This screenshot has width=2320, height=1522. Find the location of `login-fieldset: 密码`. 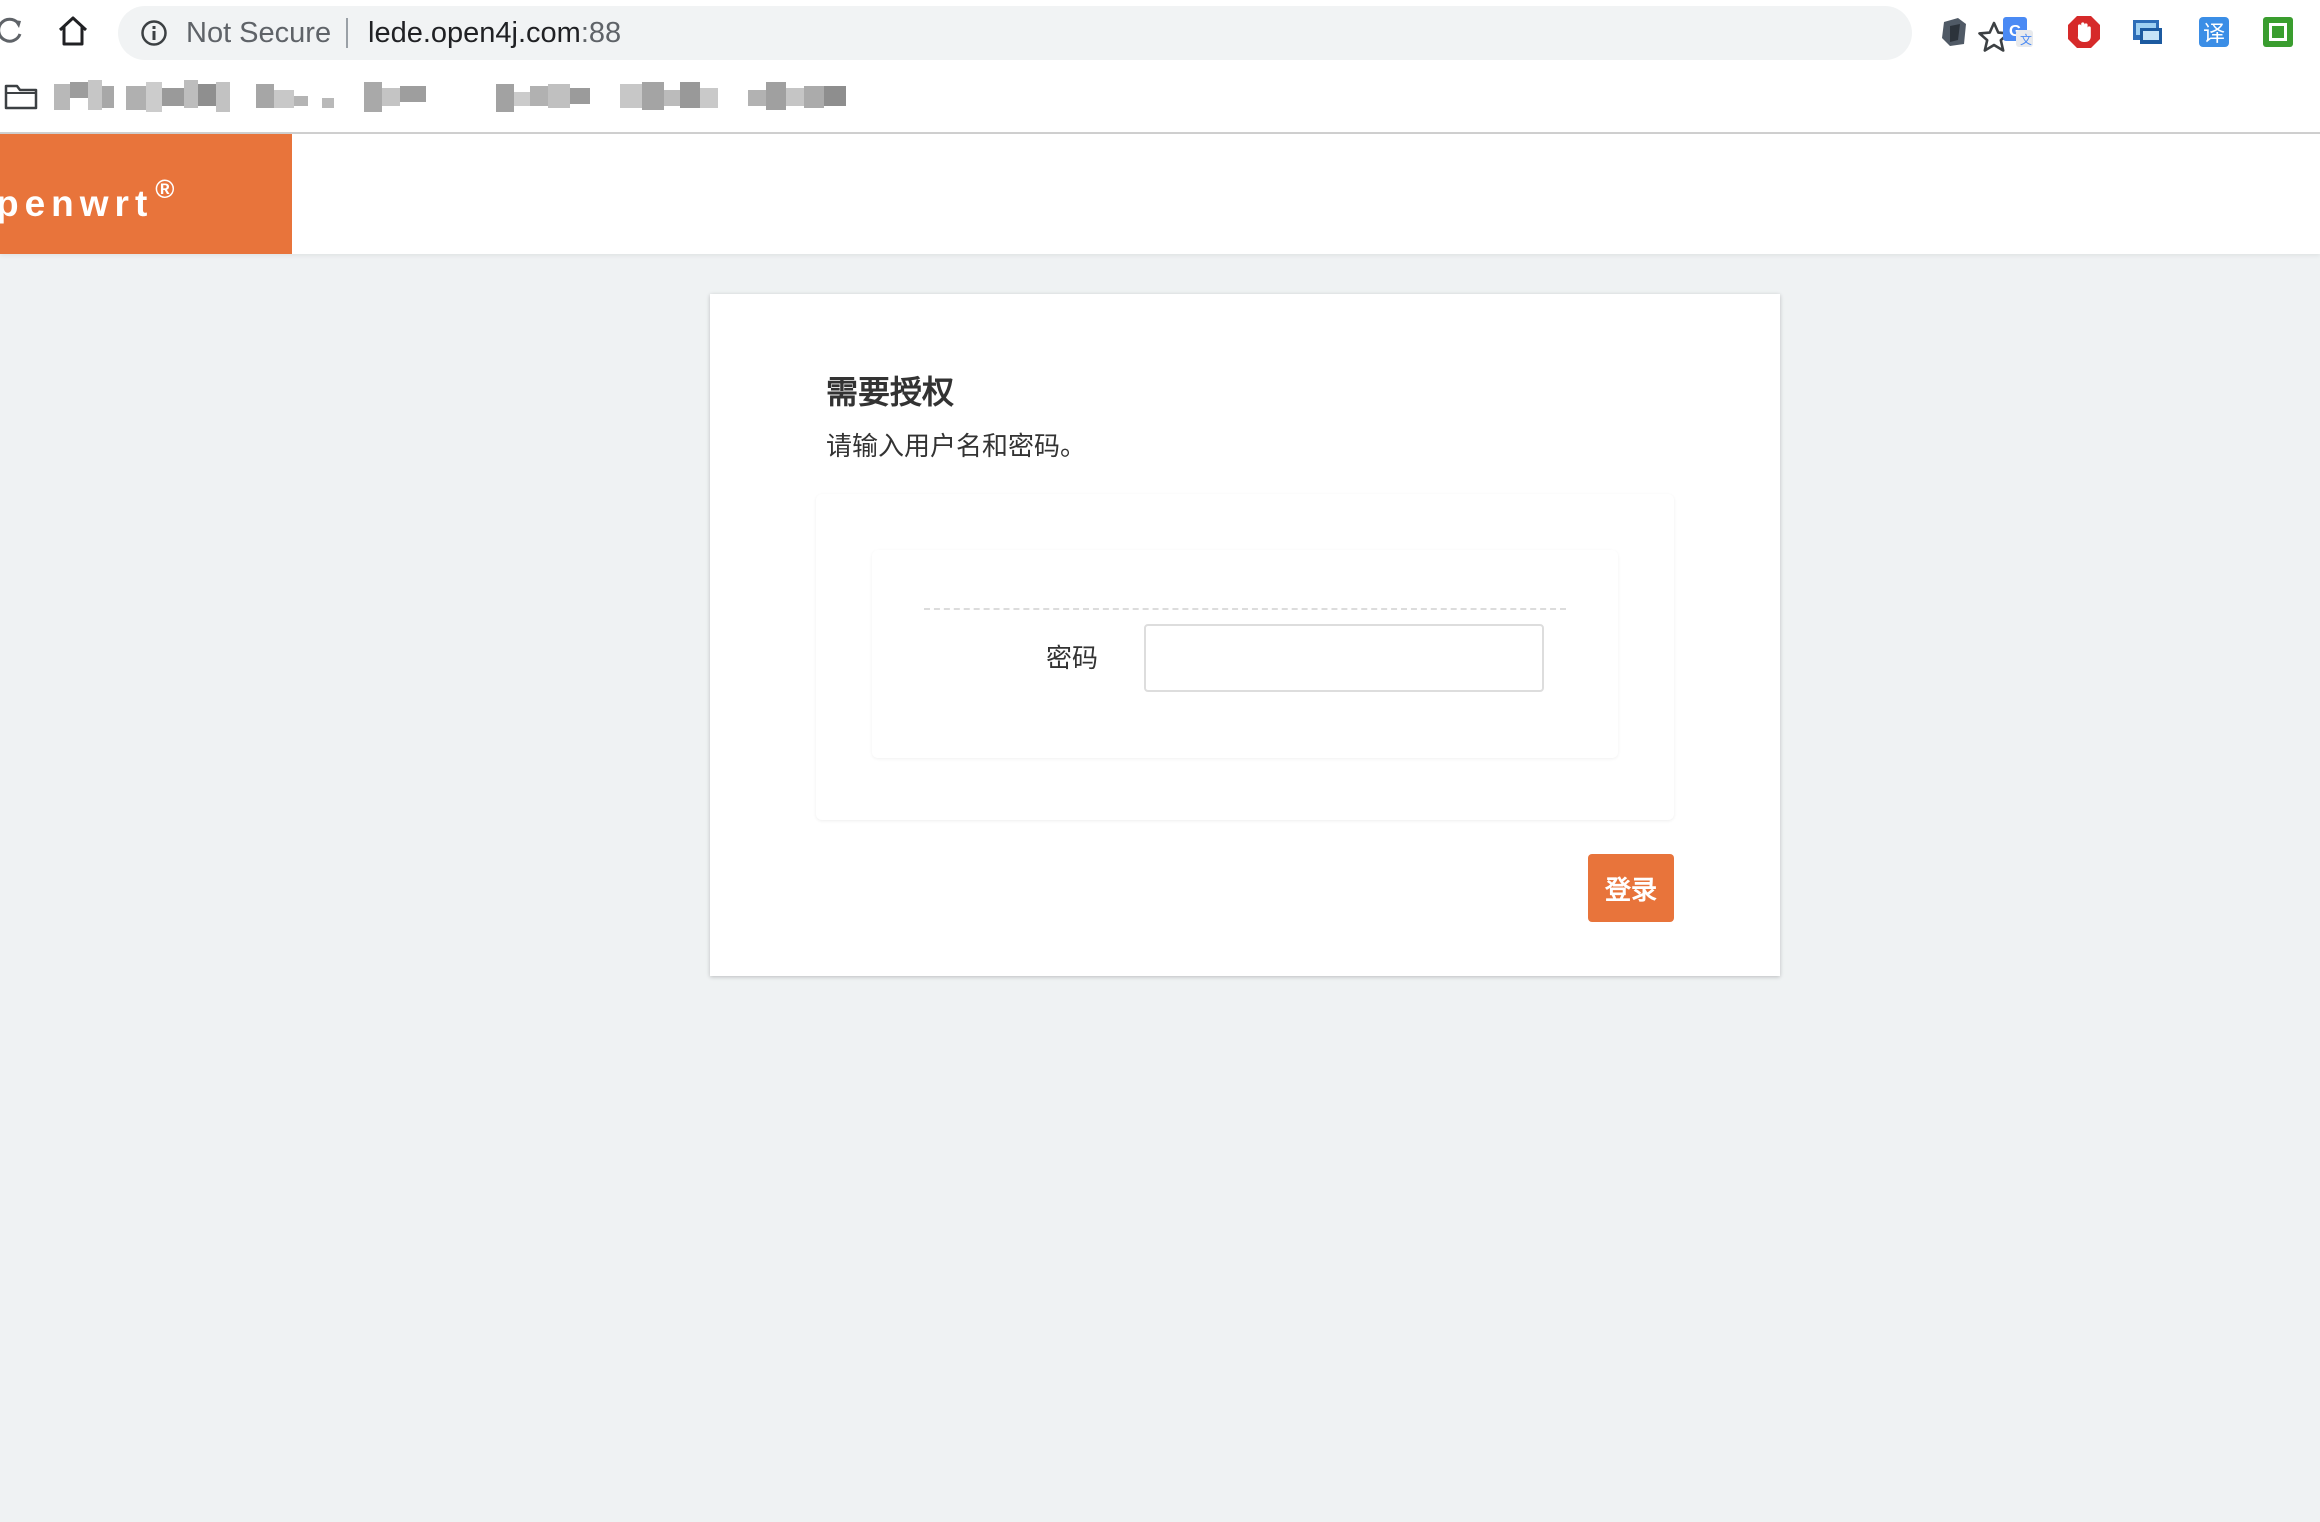

login-fieldset: 密码 is located at coordinates (1245, 657).